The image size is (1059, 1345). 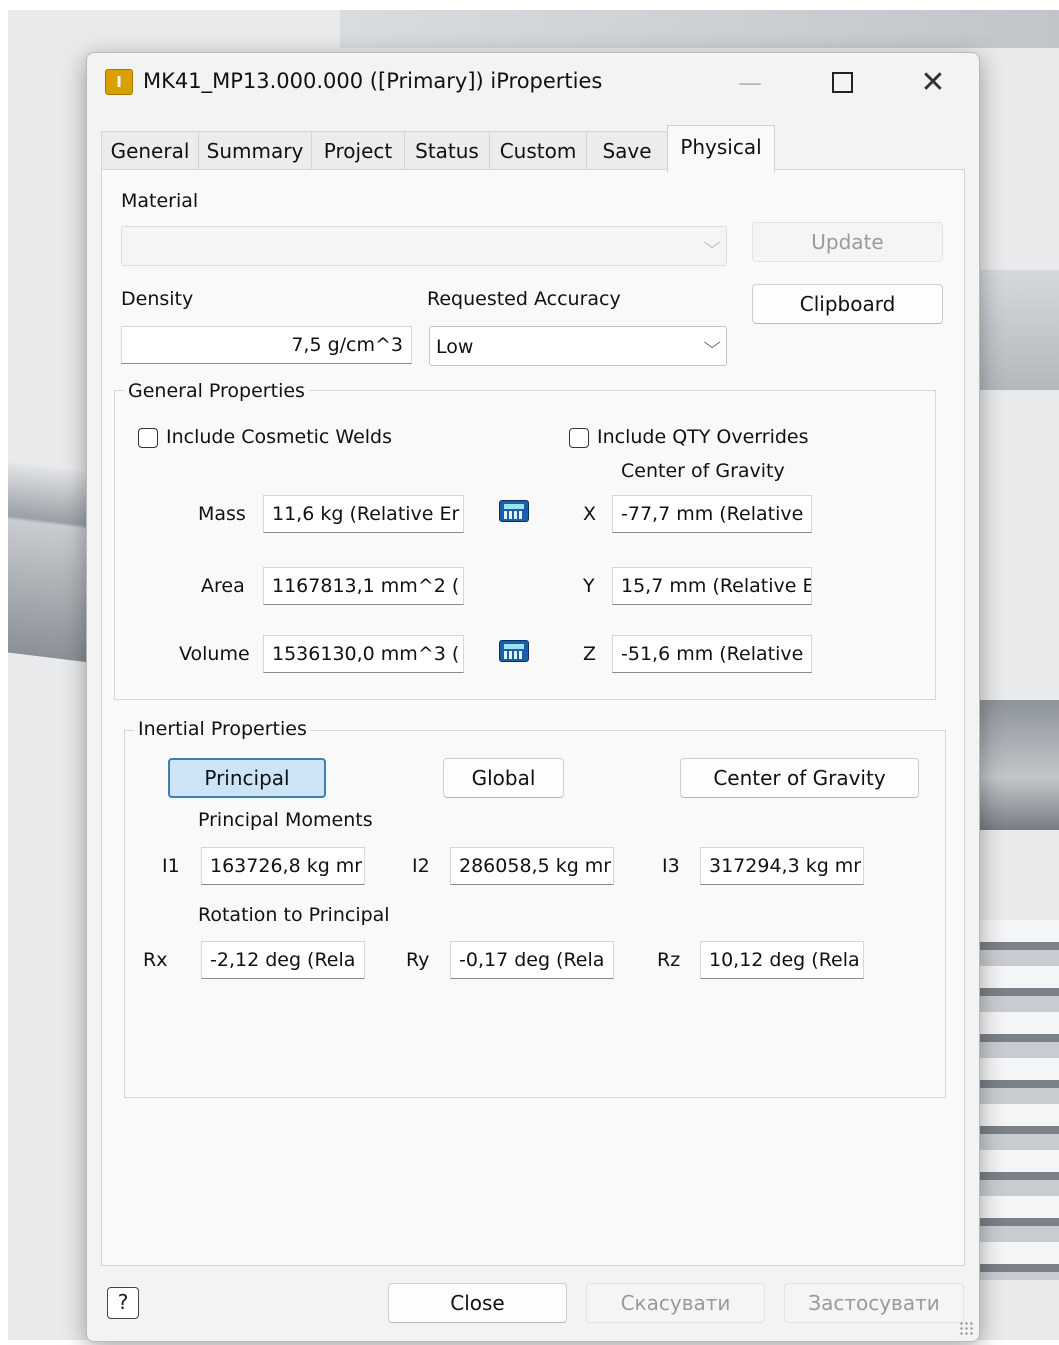 I want to click on i1-label: I1, so click(x=171, y=866).